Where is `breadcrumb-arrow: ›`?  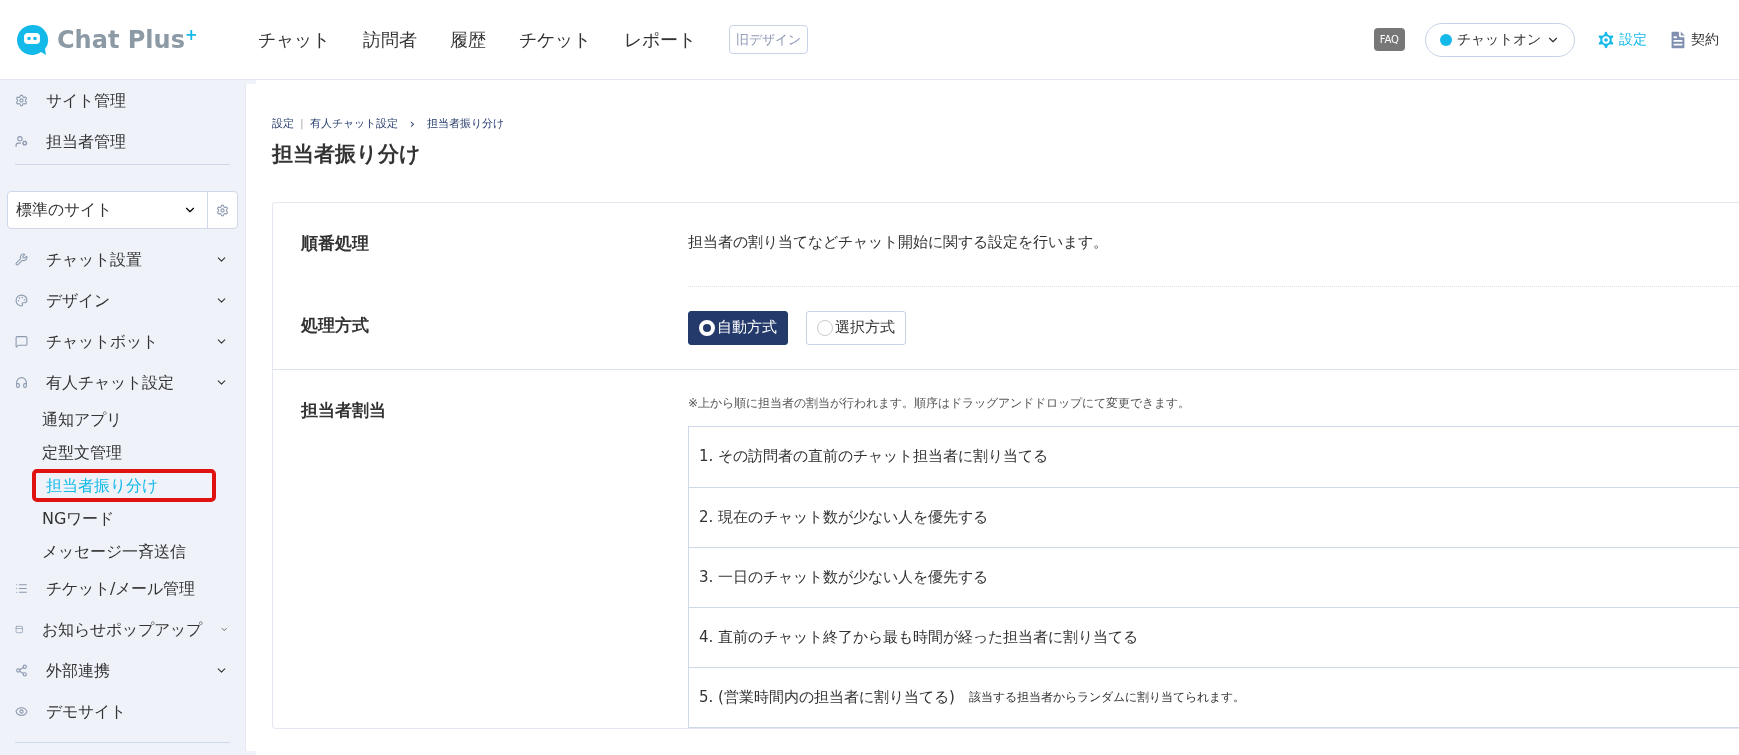 breadcrumb-arrow: › is located at coordinates (412, 124).